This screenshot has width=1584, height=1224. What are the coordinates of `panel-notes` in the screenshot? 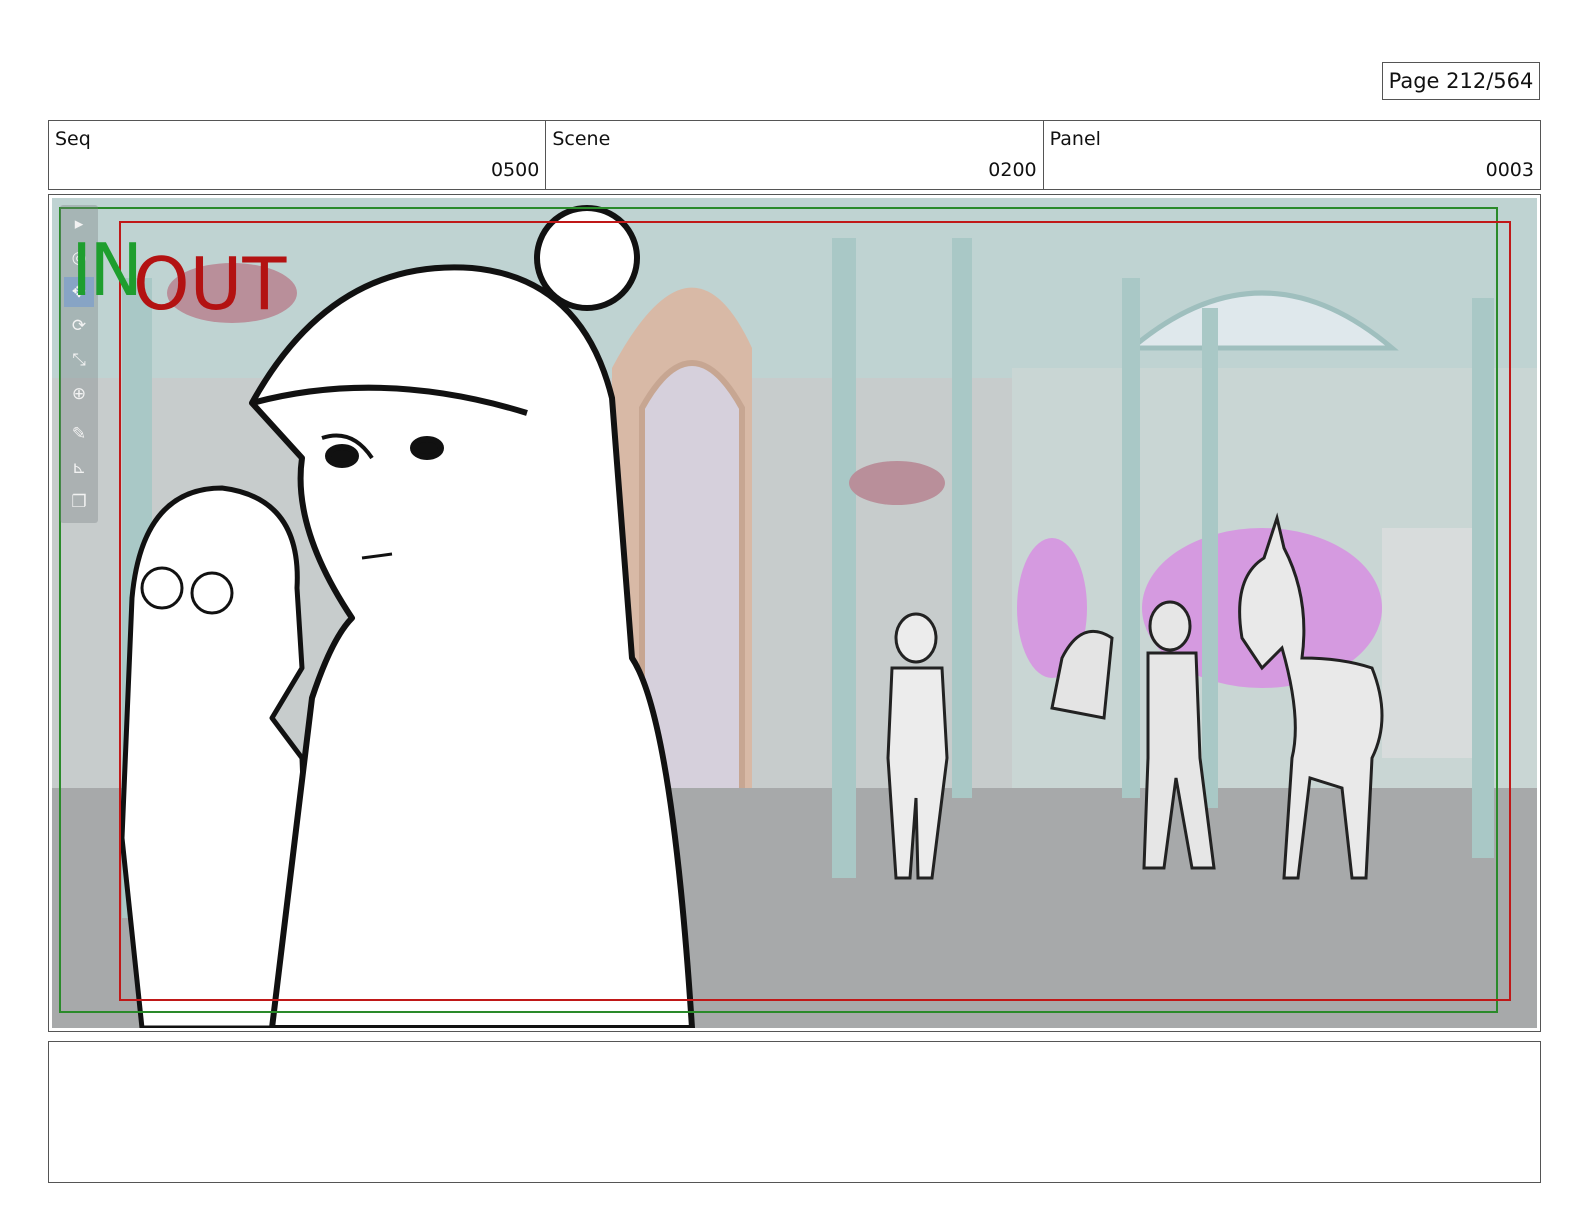 It's located at (794, 1112).